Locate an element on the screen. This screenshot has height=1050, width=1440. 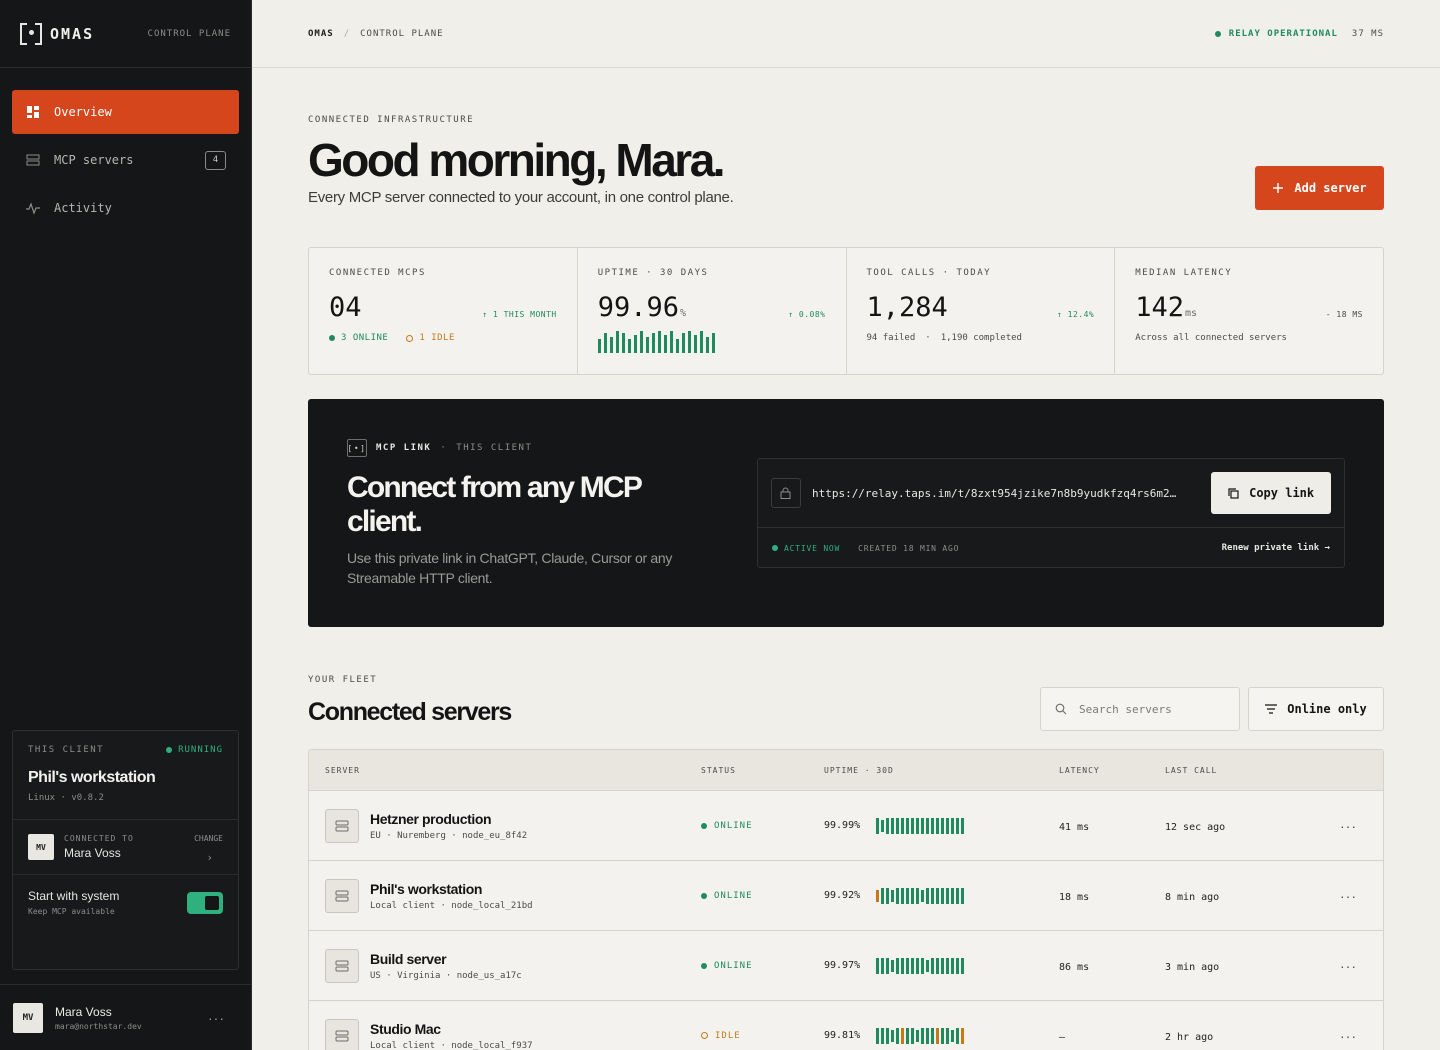
uptime-value: 99.92% is located at coordinates (842, 895).